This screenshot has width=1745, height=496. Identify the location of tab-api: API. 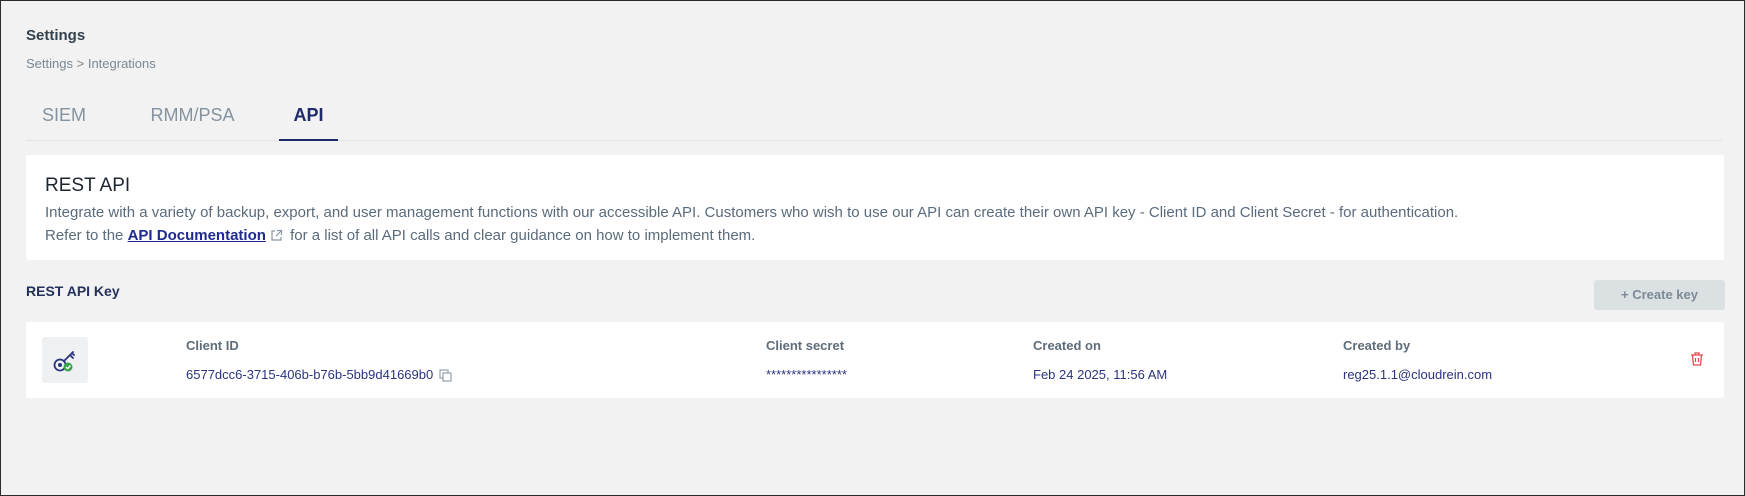
(308, 119).